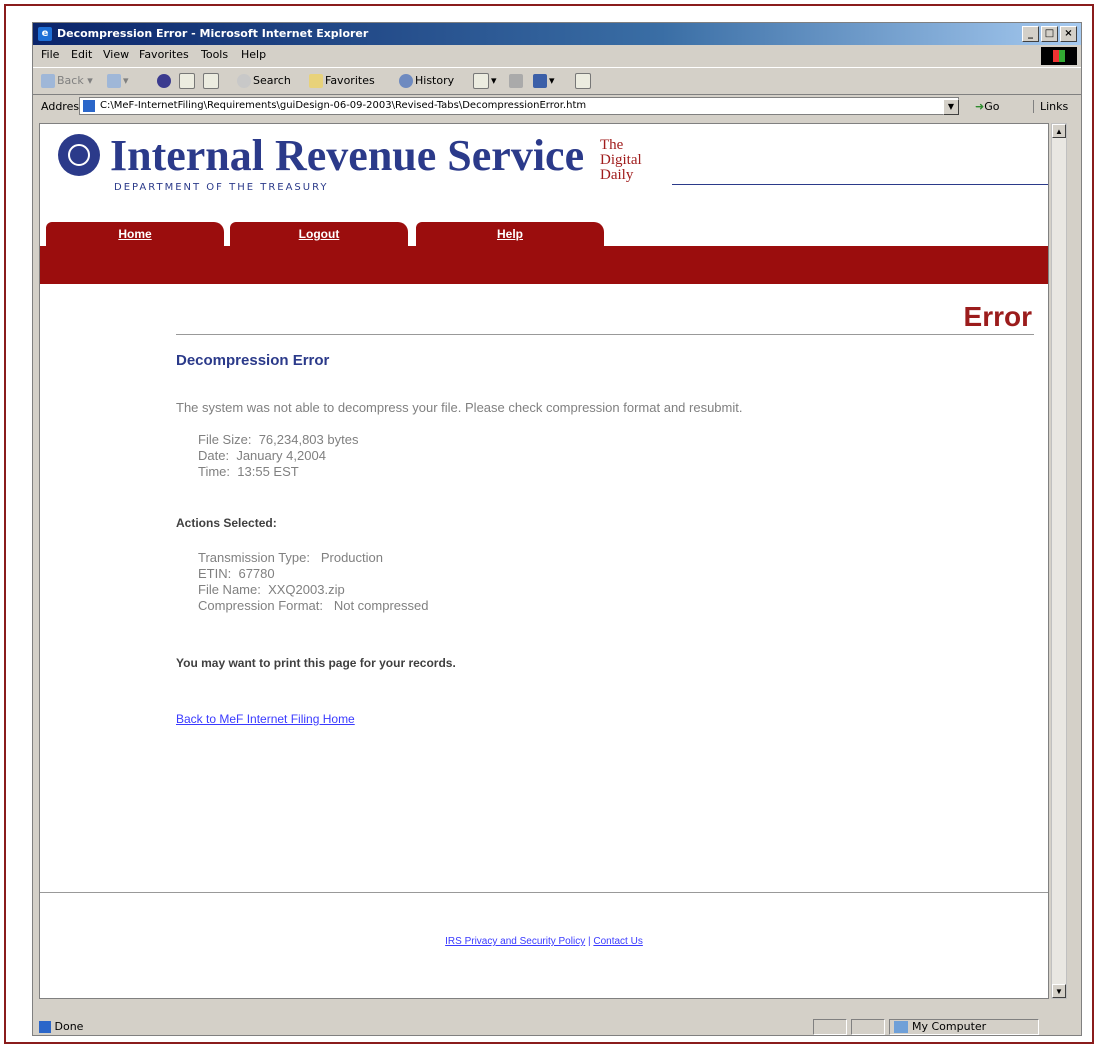 This screenshot has height=1044, width=1098. What do you see at coordinates (45, 34) in the screenshot?
I see `internet-explorer-icon: e` at bounding box center [45, 34].